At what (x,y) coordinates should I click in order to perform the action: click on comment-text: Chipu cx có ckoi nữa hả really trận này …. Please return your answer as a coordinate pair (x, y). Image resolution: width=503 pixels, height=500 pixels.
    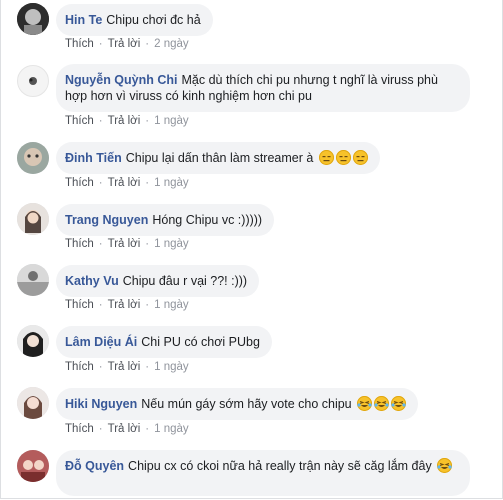
    Looking at the image, I should click on (280, 466).